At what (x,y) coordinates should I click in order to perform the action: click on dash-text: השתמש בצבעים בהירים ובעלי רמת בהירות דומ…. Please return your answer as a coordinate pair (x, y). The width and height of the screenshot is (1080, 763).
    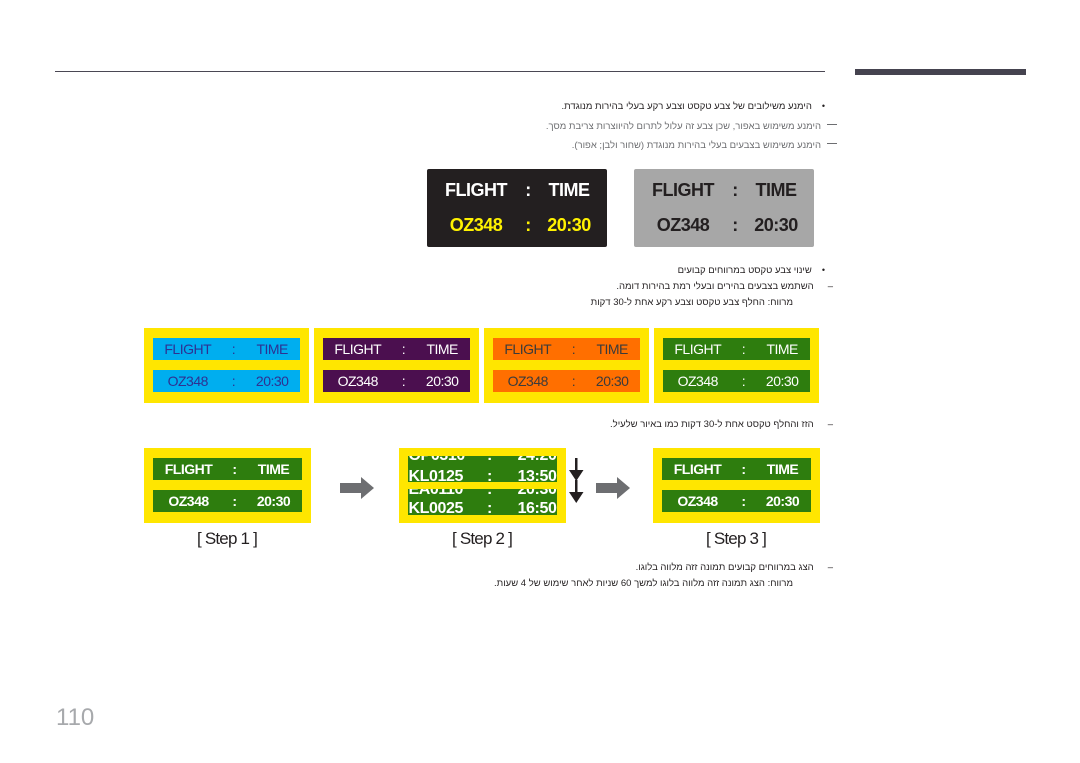
    Looking at the image, I should click on (715, 286).